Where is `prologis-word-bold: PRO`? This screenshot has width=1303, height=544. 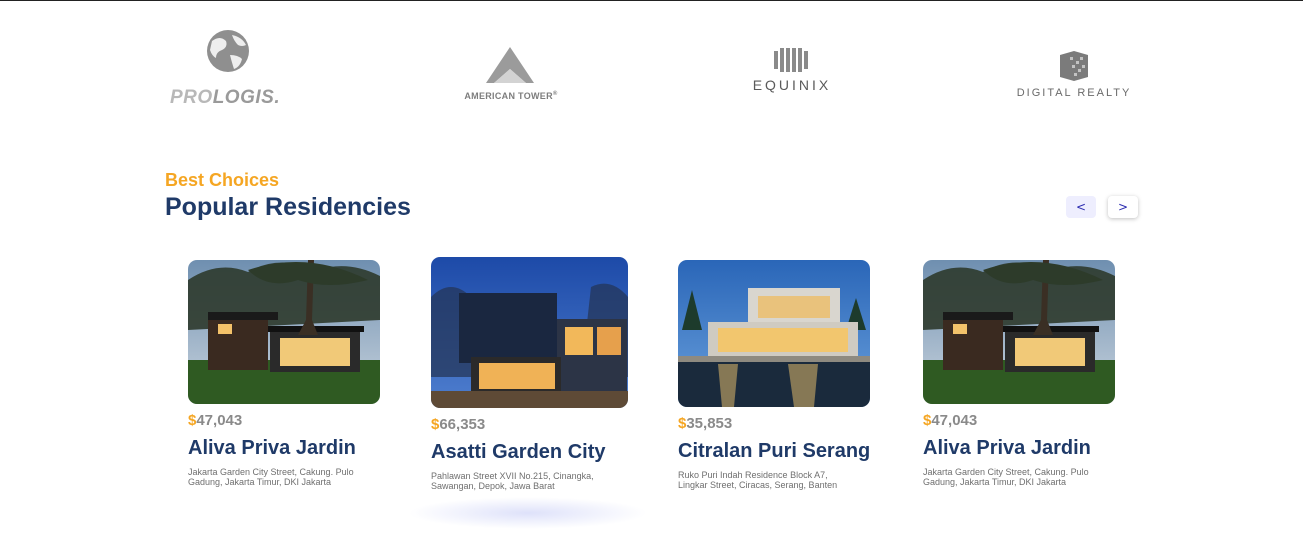
prologis-word-bold: PRO is located at coordinates (191, 97).